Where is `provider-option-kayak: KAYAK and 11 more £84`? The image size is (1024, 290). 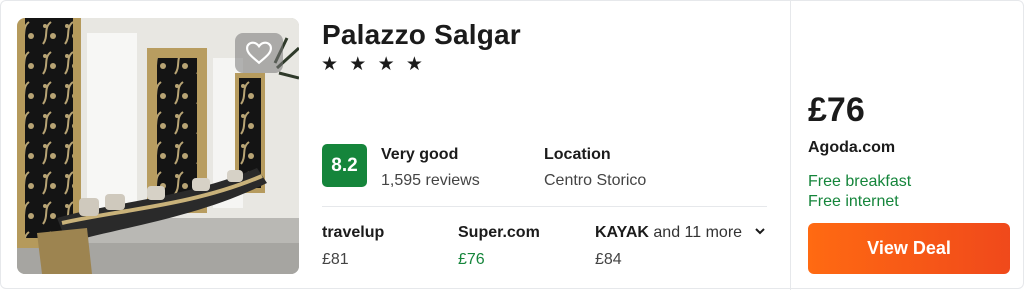
provider-option-kayak: KAYAK and 11 more £84 is located at coordinates (680, 246).